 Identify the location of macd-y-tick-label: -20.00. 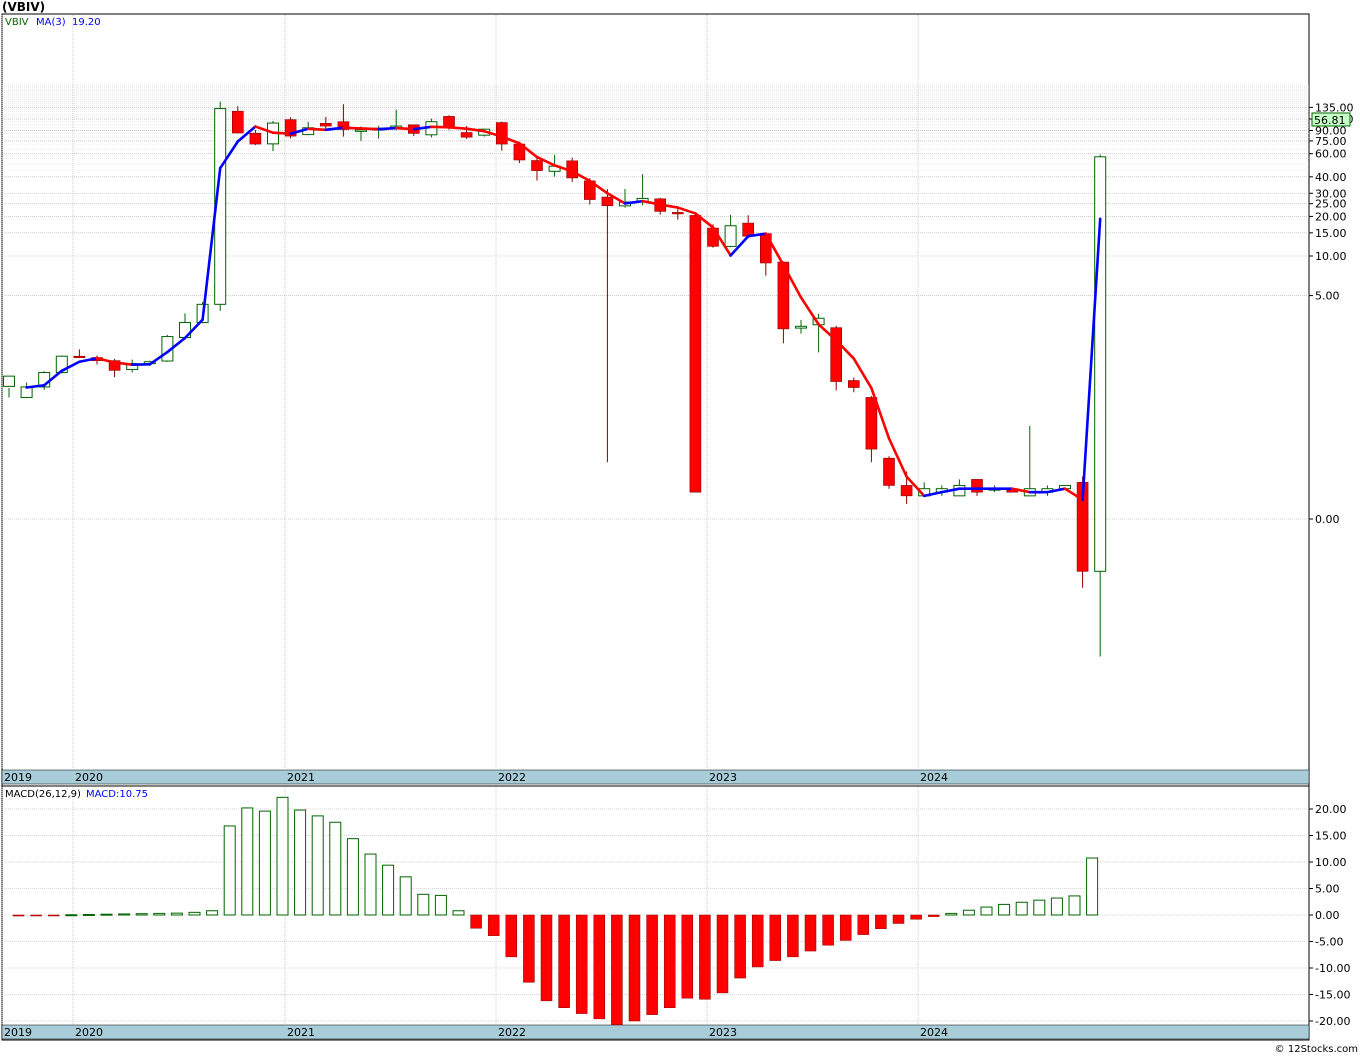
(1332, 1021).